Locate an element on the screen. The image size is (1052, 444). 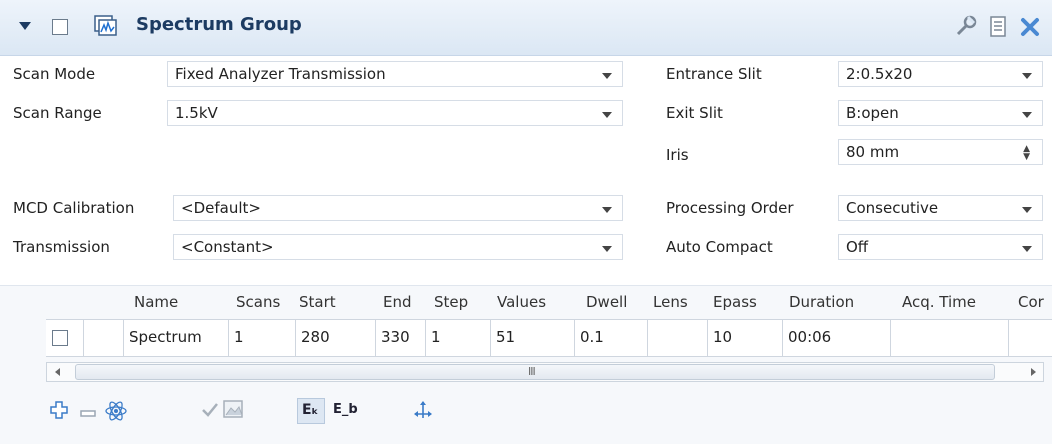
row-checkbox is located at coordinates (60, 338).